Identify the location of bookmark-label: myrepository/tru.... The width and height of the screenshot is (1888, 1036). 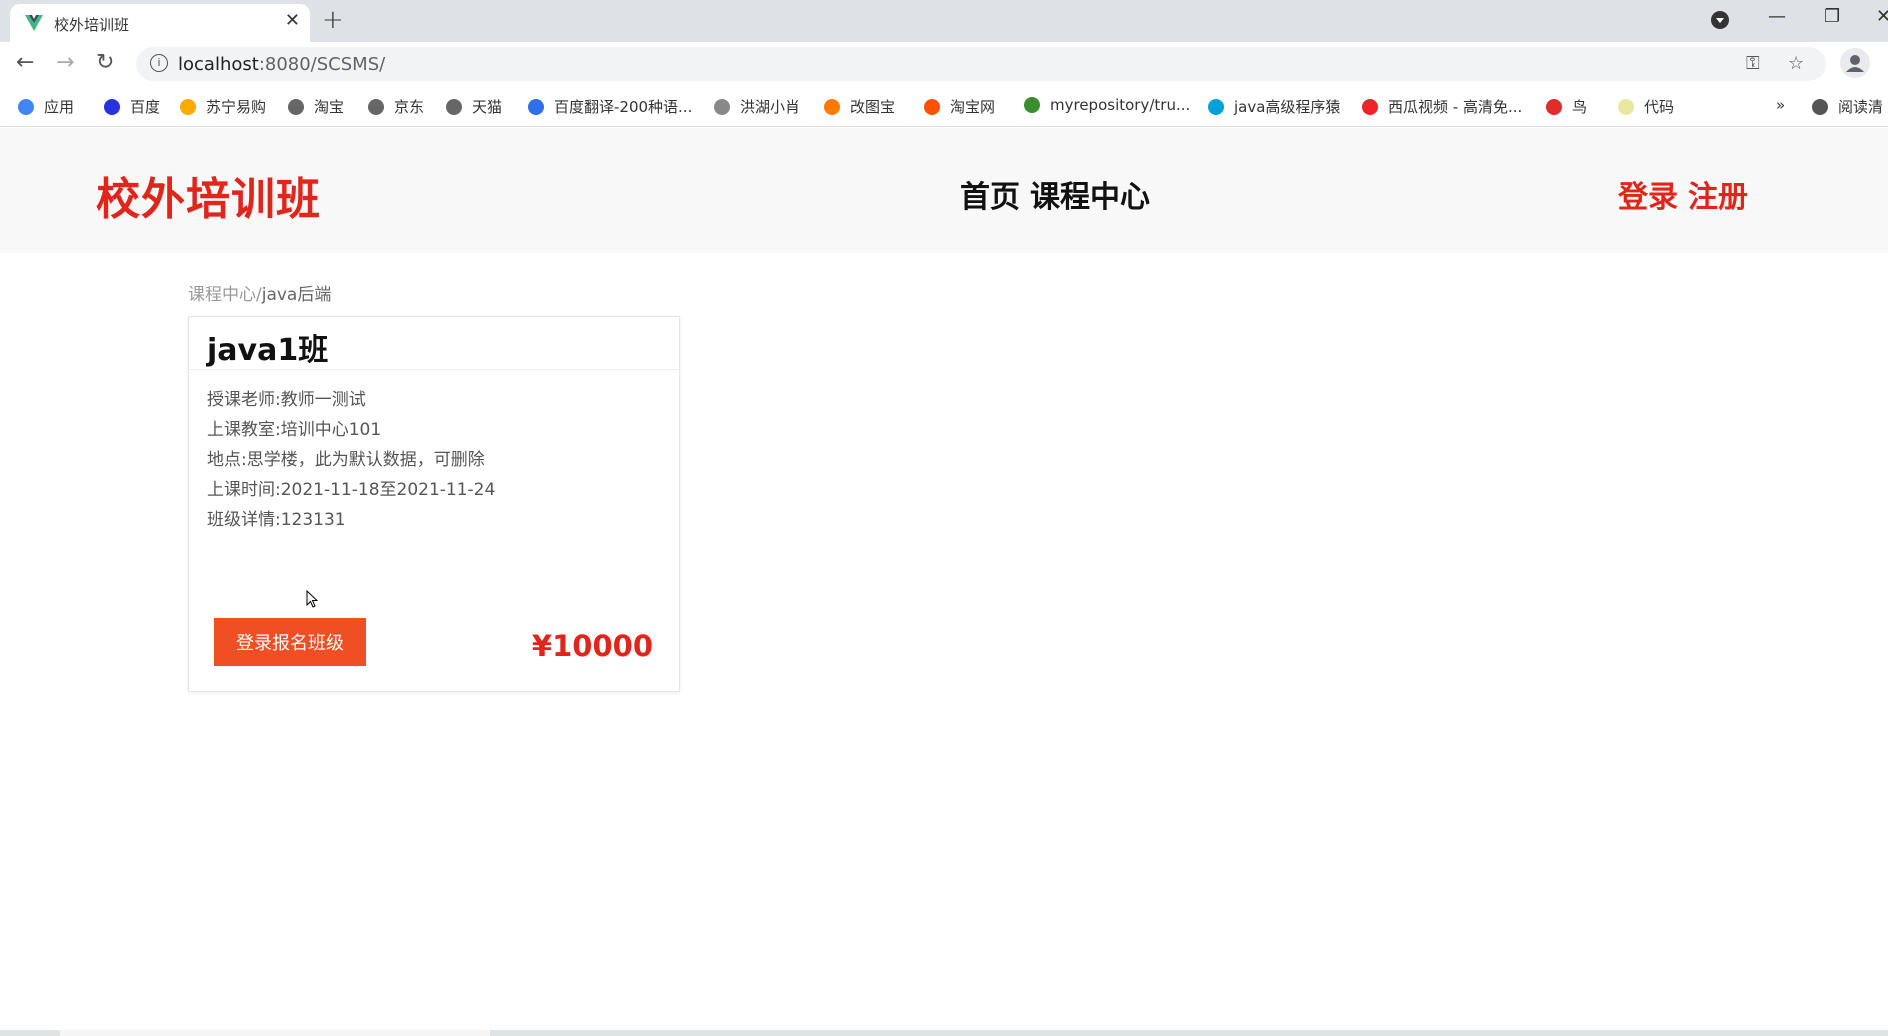
(1120, 105).